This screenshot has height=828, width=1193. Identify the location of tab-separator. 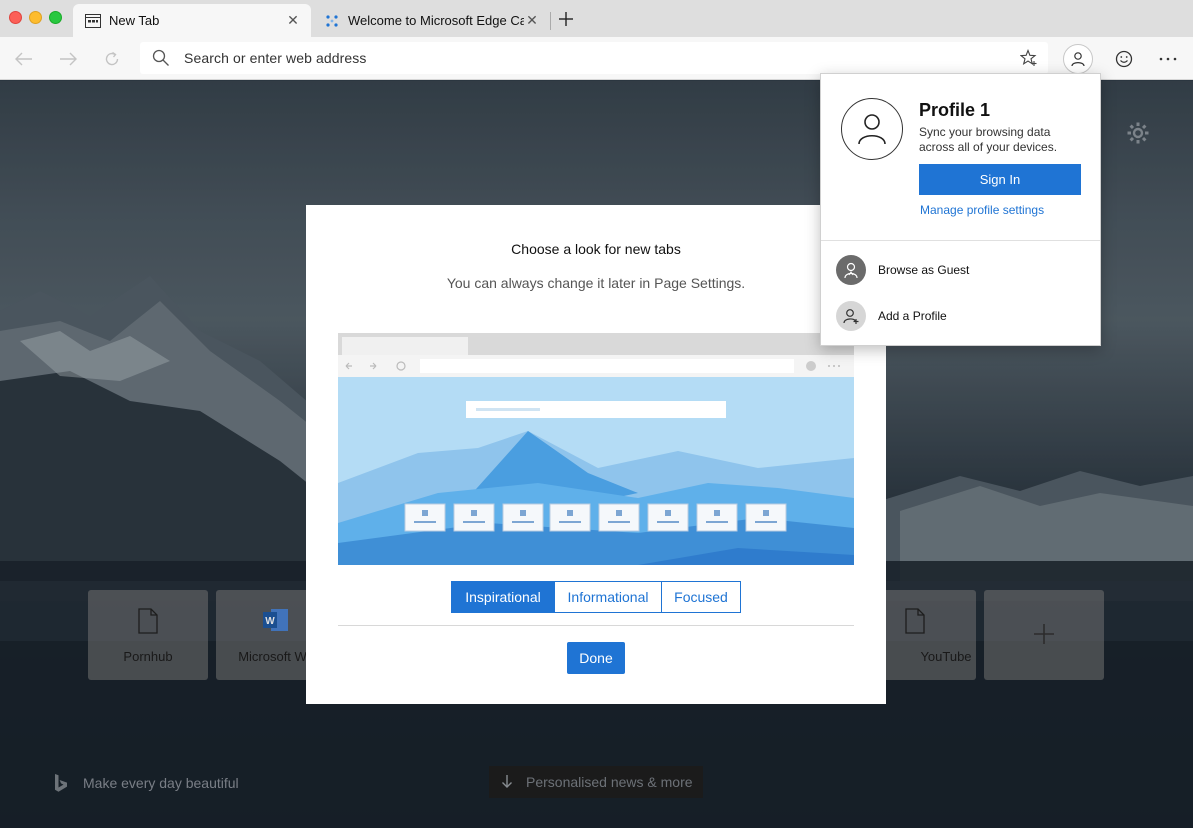
(550, 21).